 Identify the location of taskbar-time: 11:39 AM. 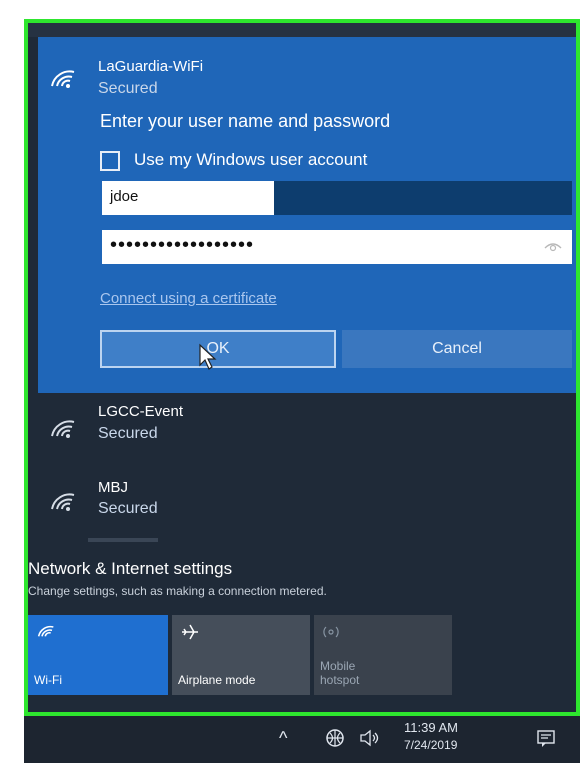
(431, 727).